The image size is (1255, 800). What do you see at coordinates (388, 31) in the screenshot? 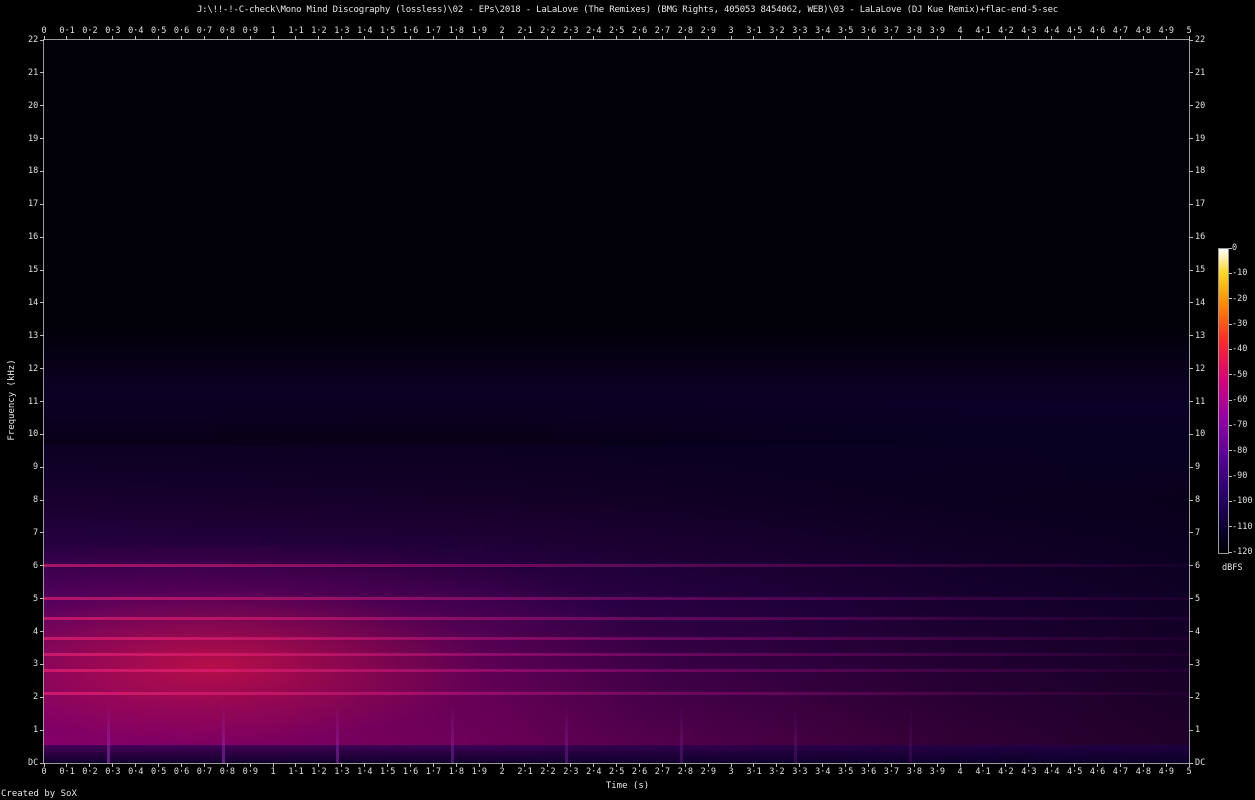
I see `x-tick-label: 1·5` at bounding box center [388, 31].